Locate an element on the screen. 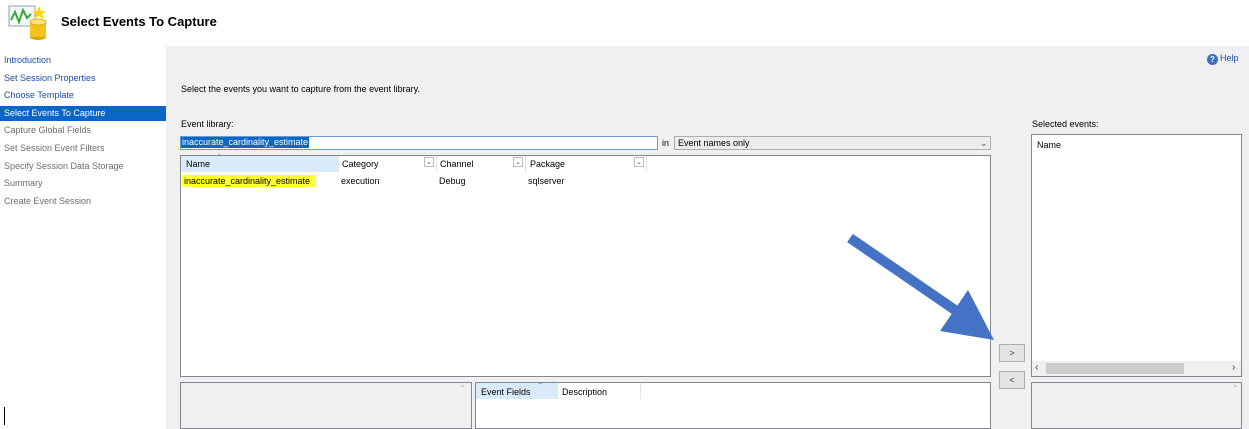  selected-events-label: Selected events: is located at coordinates (1065, 124).